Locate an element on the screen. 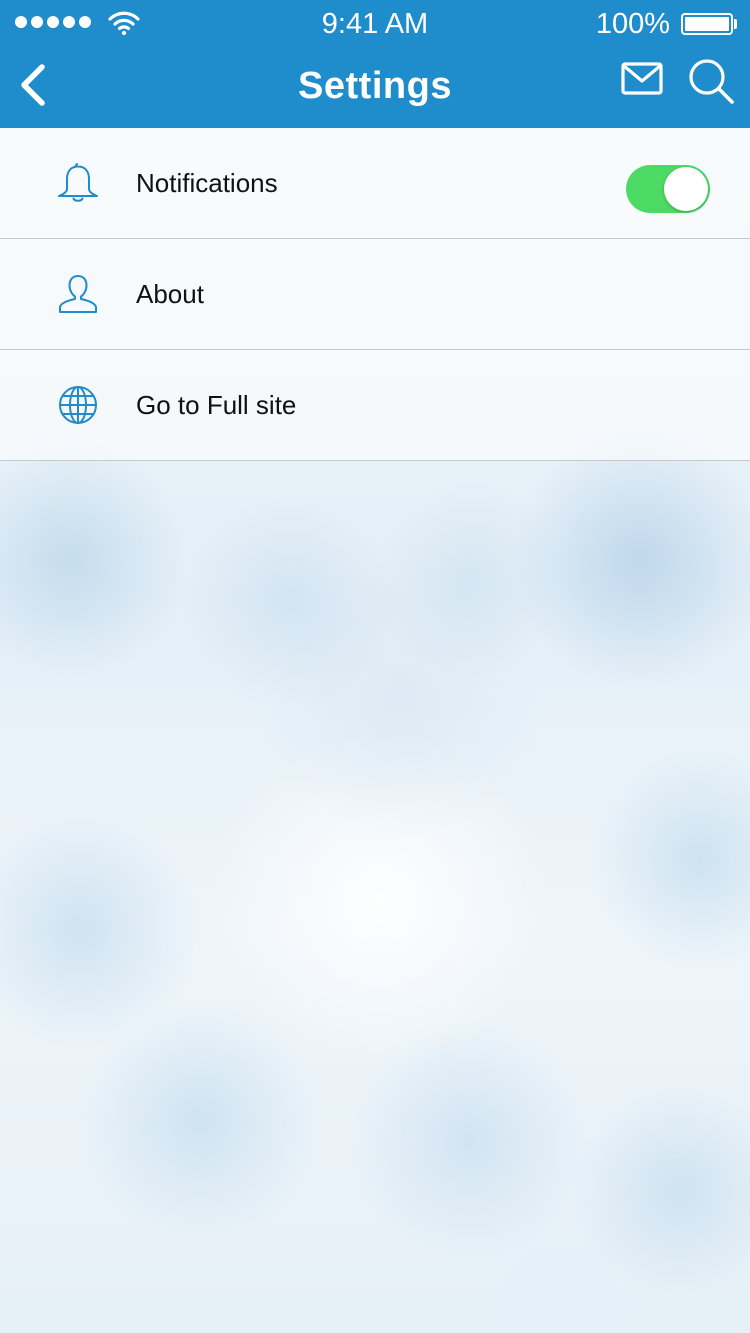 The image size is (750, 1333). nav-bar: Settings is located at coordinates (375, 88).